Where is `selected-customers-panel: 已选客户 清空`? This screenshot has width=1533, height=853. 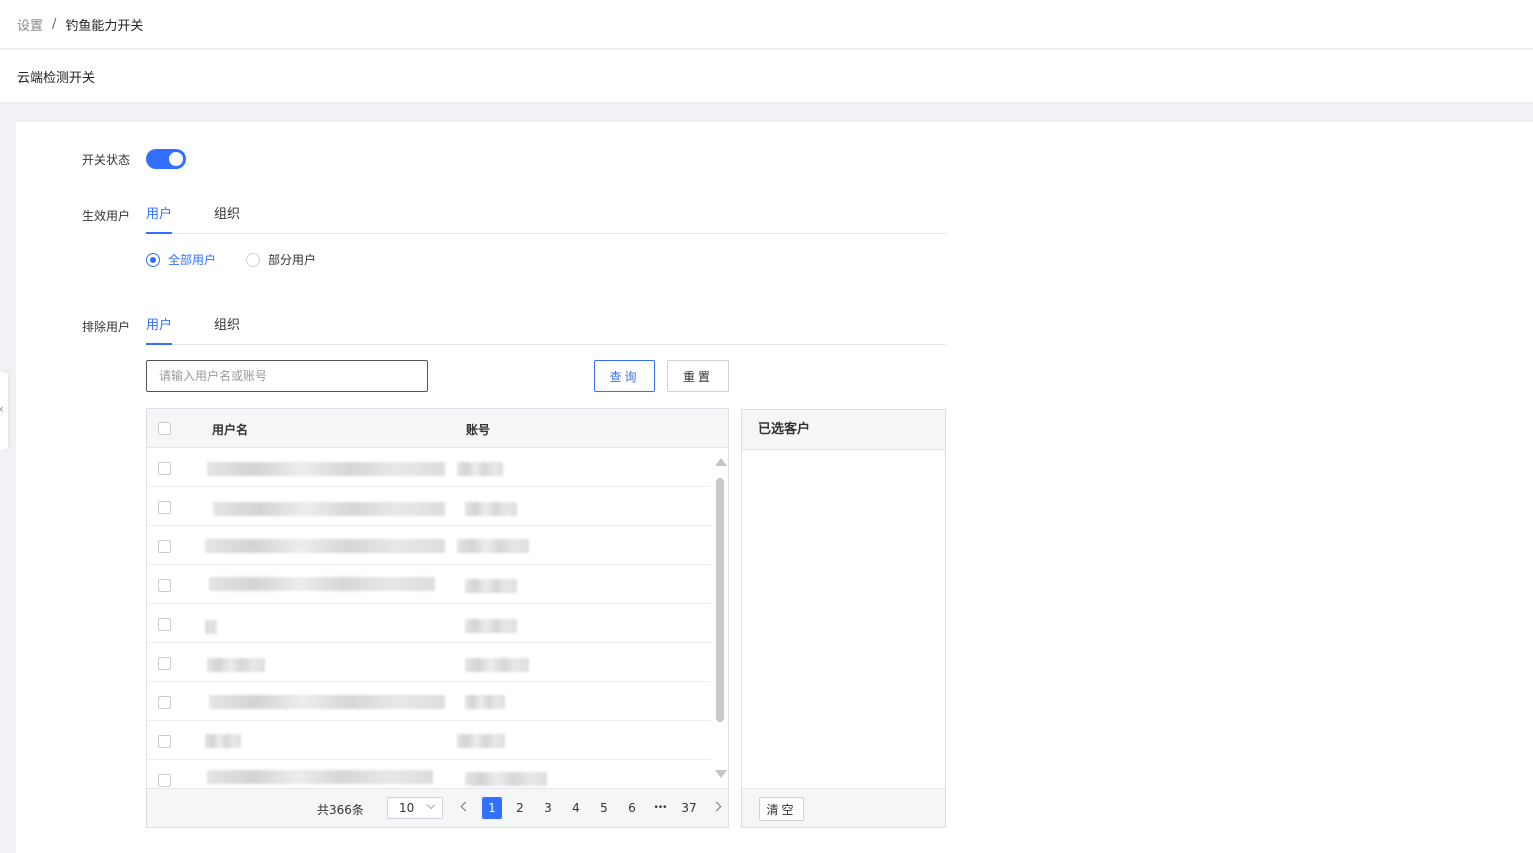
selected-customers-panel: 已选客户 清空 is located at coordinates (843, 618).